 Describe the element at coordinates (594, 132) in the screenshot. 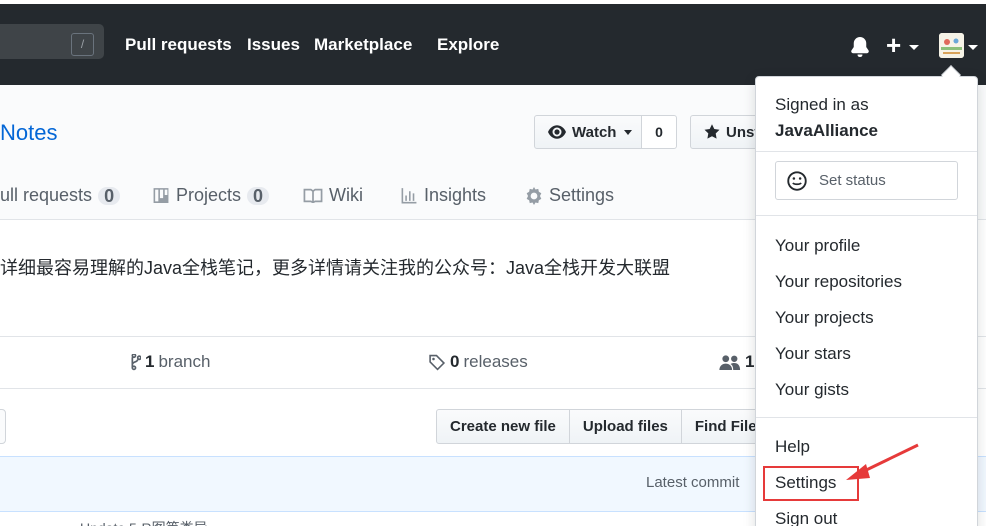

I see `watch-label: Watch` at that location.